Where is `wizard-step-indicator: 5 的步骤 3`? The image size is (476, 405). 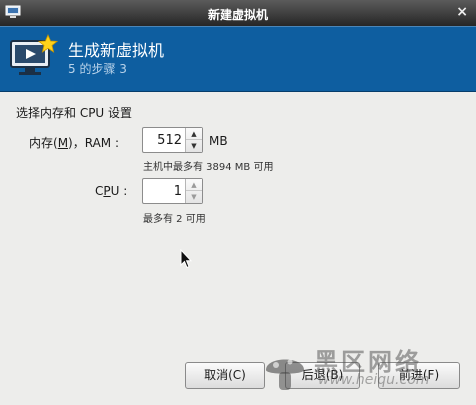 wizard-step-indicator: 5 的步骤 3 is located at coordinates (97, 69).